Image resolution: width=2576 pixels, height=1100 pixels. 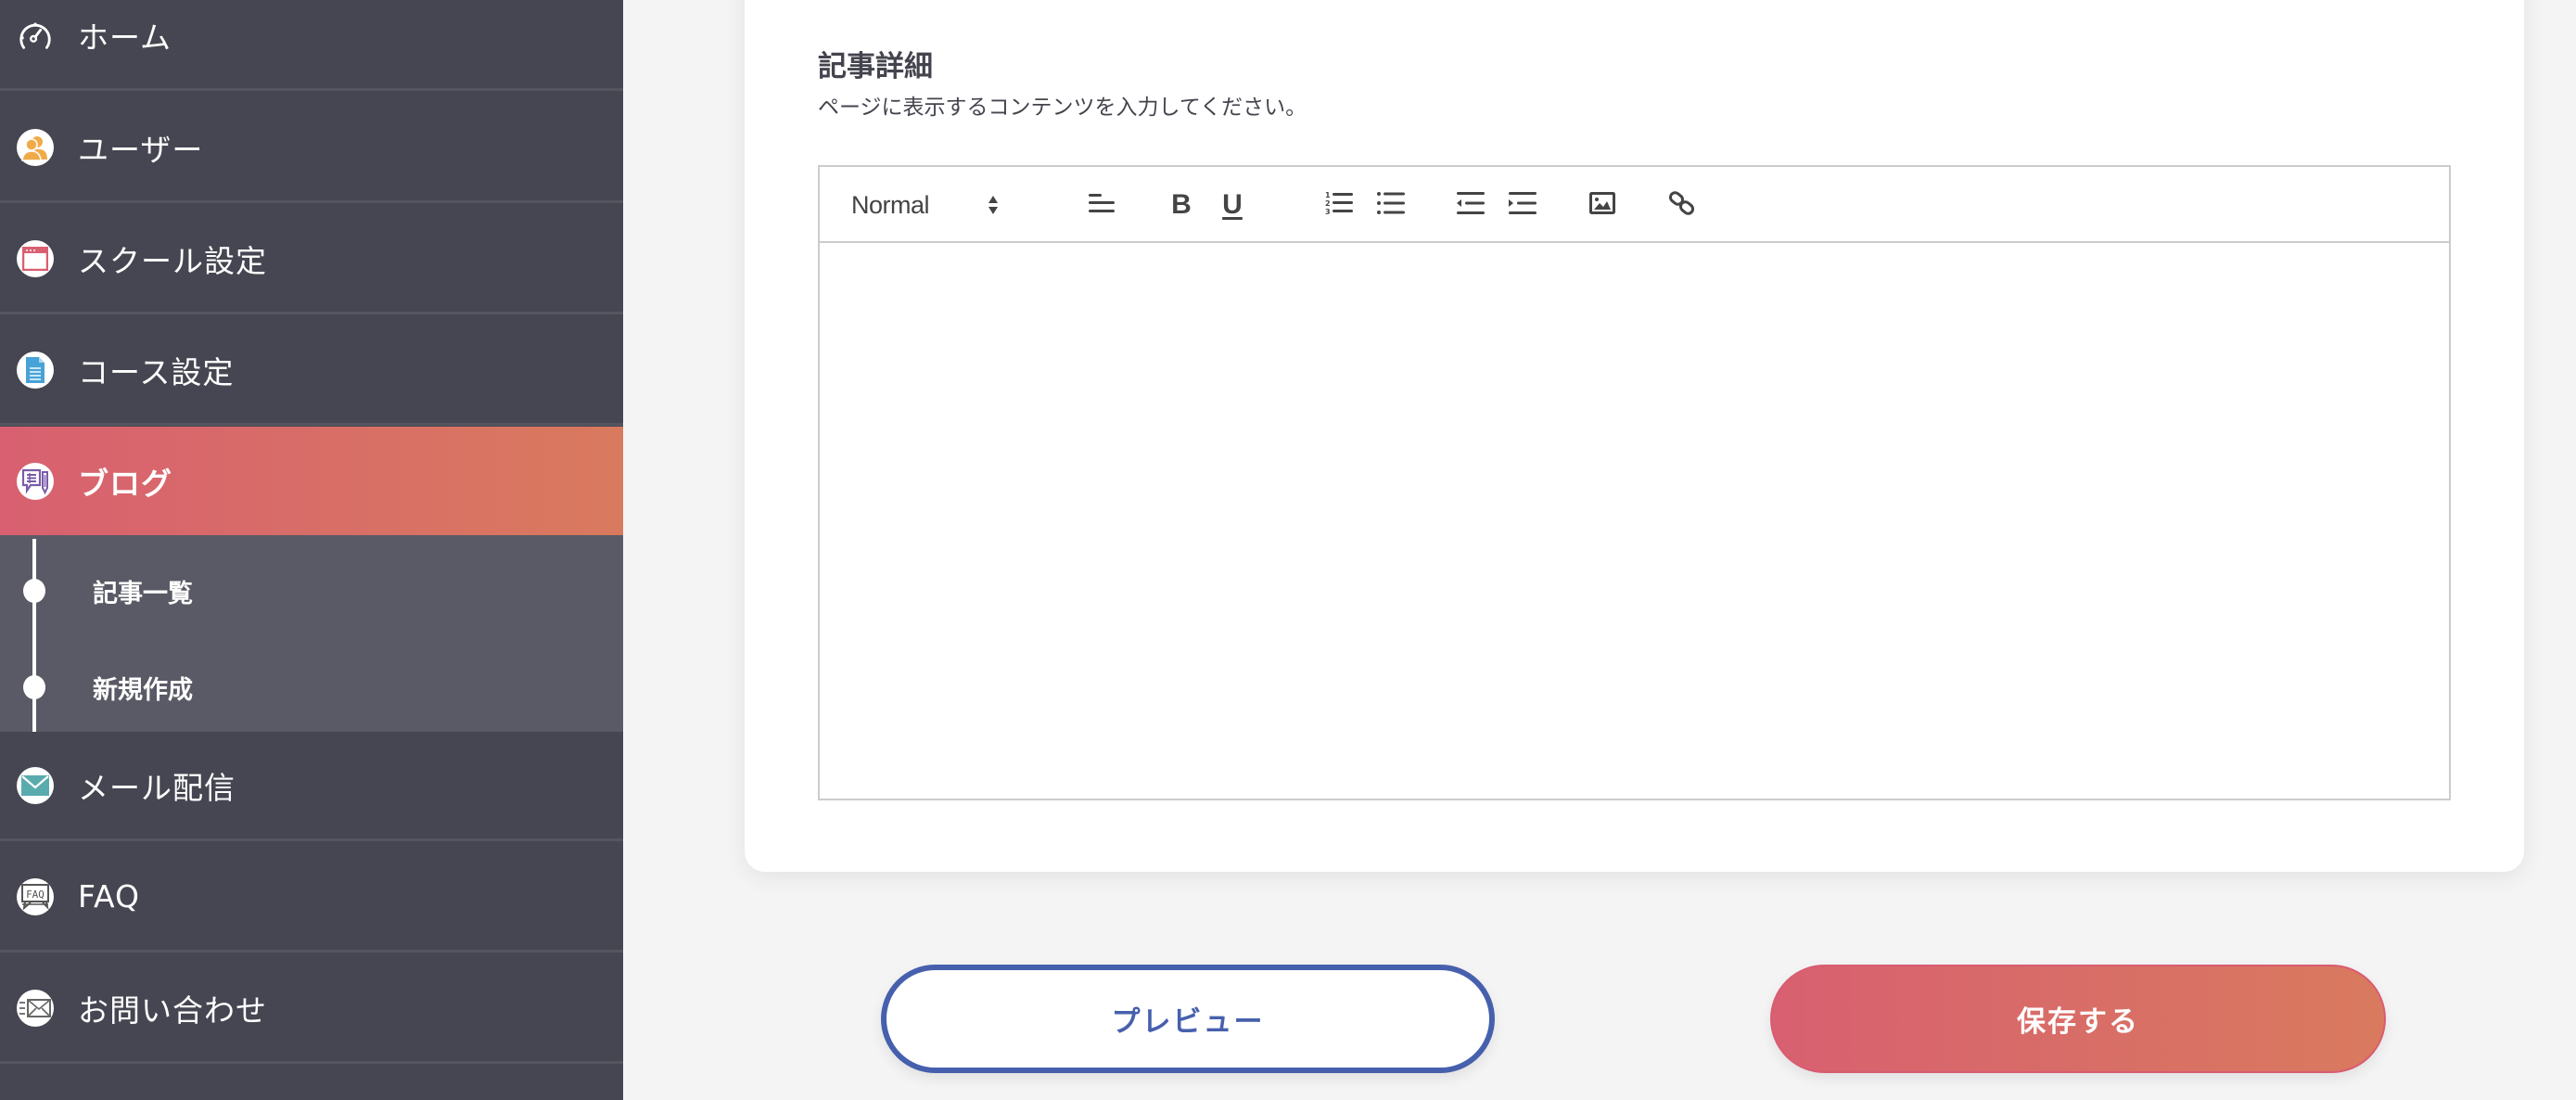 What do you see at coordinates (1062, 108) in the screenshot?
I see `section-description: ページに表示するコンテンツを入力してください。` at bounding box center [1062, 108].